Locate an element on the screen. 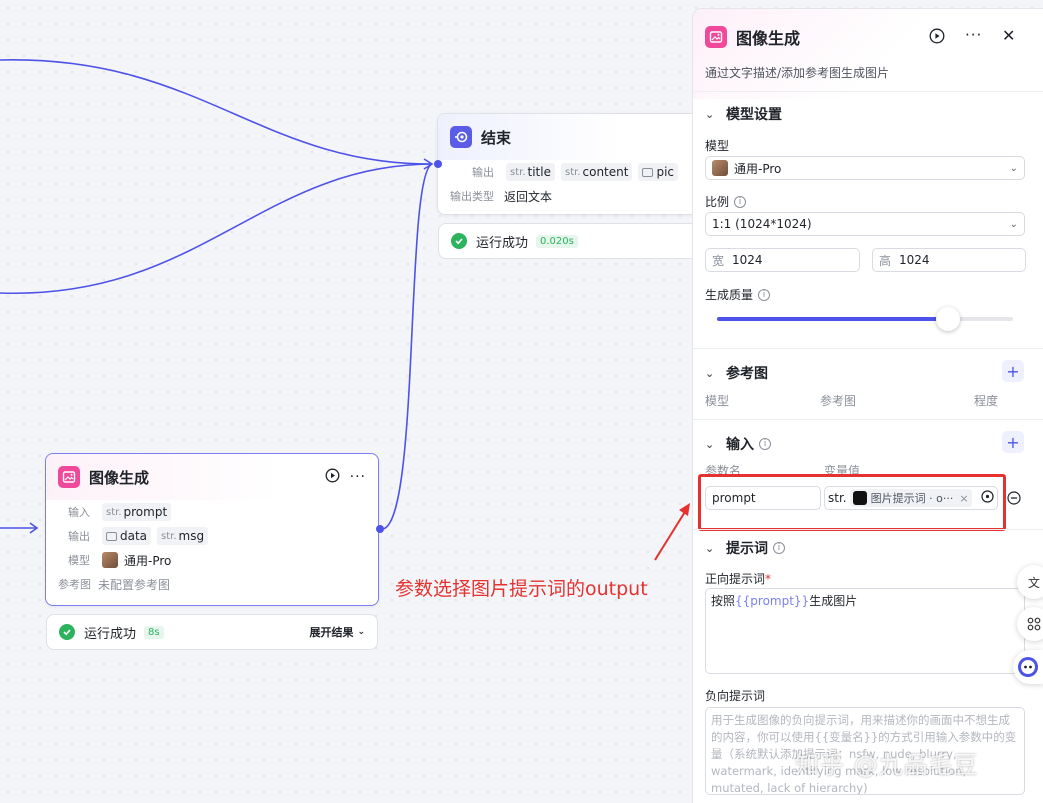 The width and height of the screenshot is (1043, 803). inputs-header: ⌄ 输入 i is located at coordinates (738, 444).